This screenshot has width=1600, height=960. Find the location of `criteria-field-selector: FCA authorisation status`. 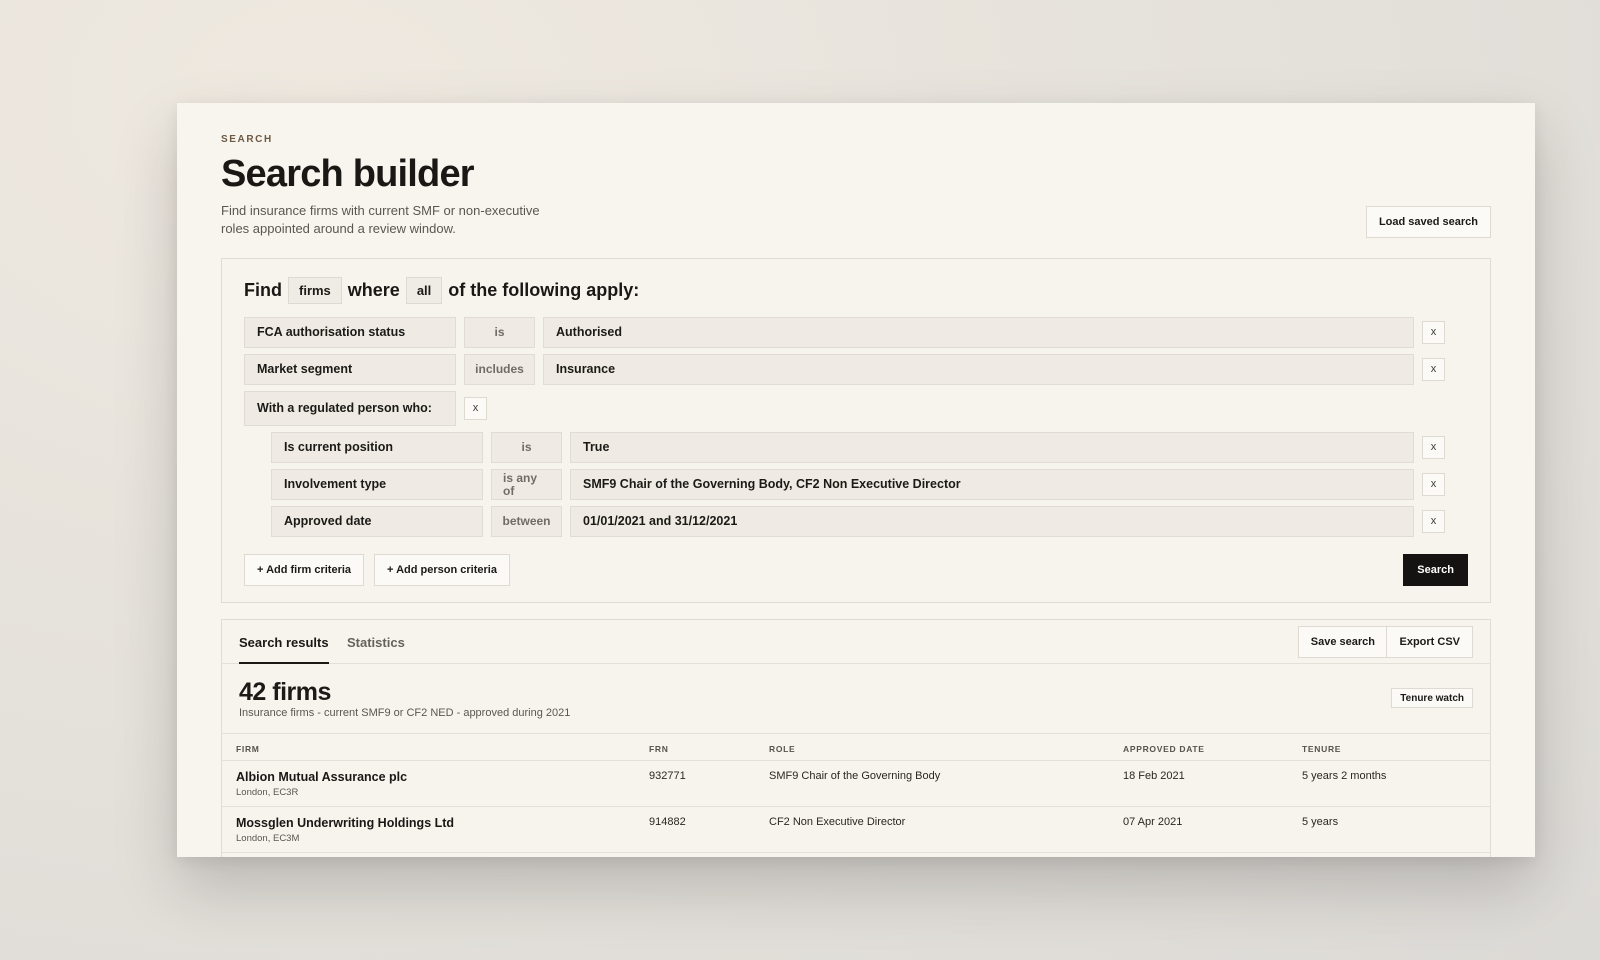

criteria-field-selector: FCA authorisation status is located at coordinates (350, 332).